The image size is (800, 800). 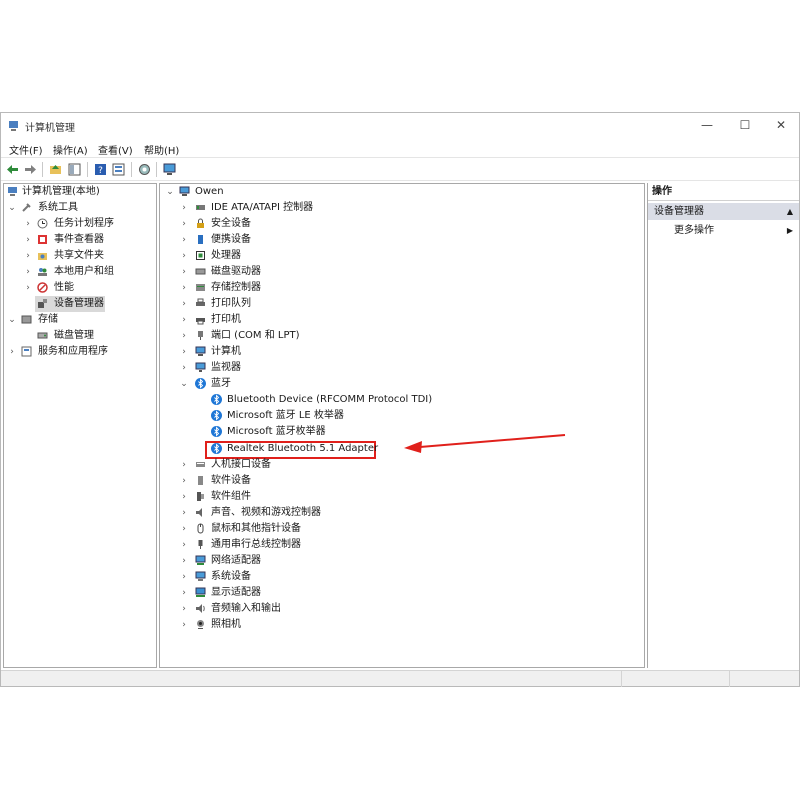 I want to click on actions-section-device-manager: 设备管理器 ▲, so click(x=723, y=211).